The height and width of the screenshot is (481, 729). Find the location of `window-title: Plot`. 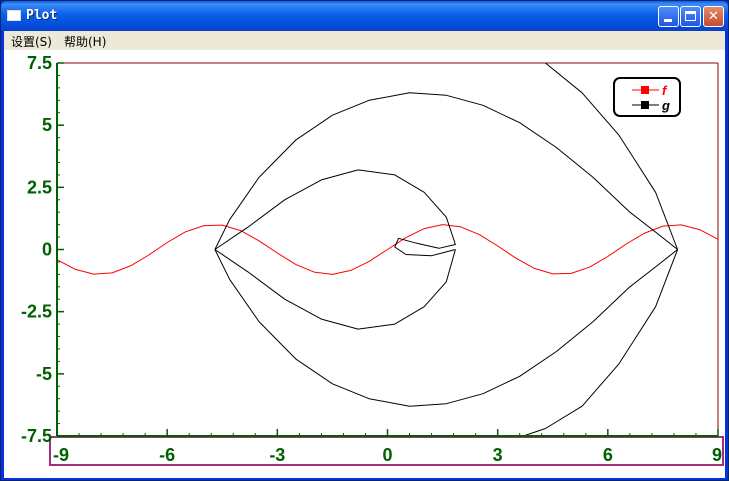

window-title: Plot is located at coordinates (42, 15).